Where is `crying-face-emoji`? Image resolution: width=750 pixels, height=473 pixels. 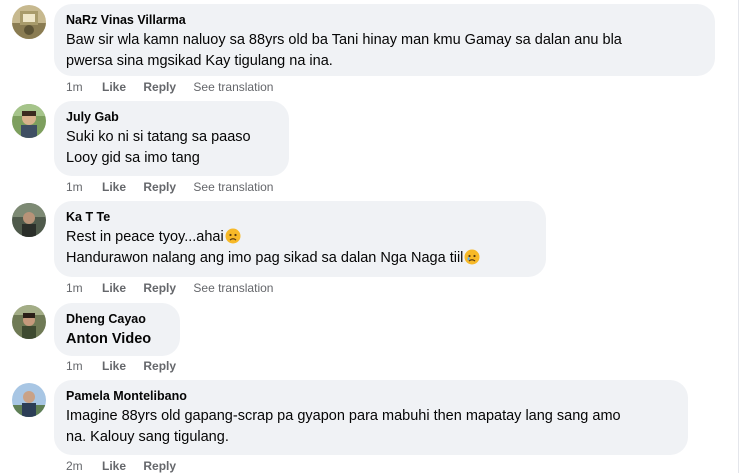
crying-face-emoji is located at coordinates (472, 257).